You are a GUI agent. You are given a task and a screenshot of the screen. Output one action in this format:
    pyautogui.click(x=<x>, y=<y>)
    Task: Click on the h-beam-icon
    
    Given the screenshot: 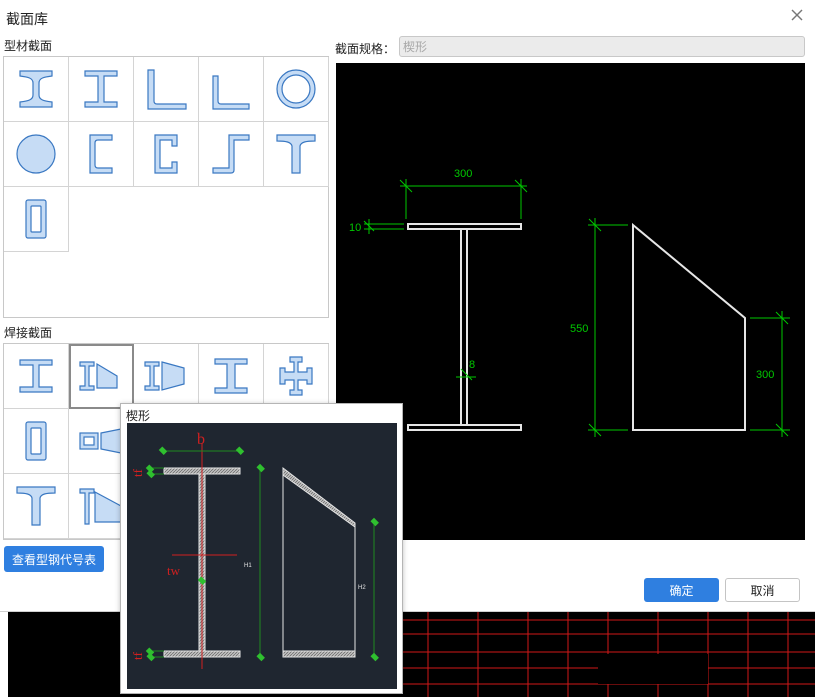 What is the action you would take?
    pyautogui.click(x=101, y=89)
    